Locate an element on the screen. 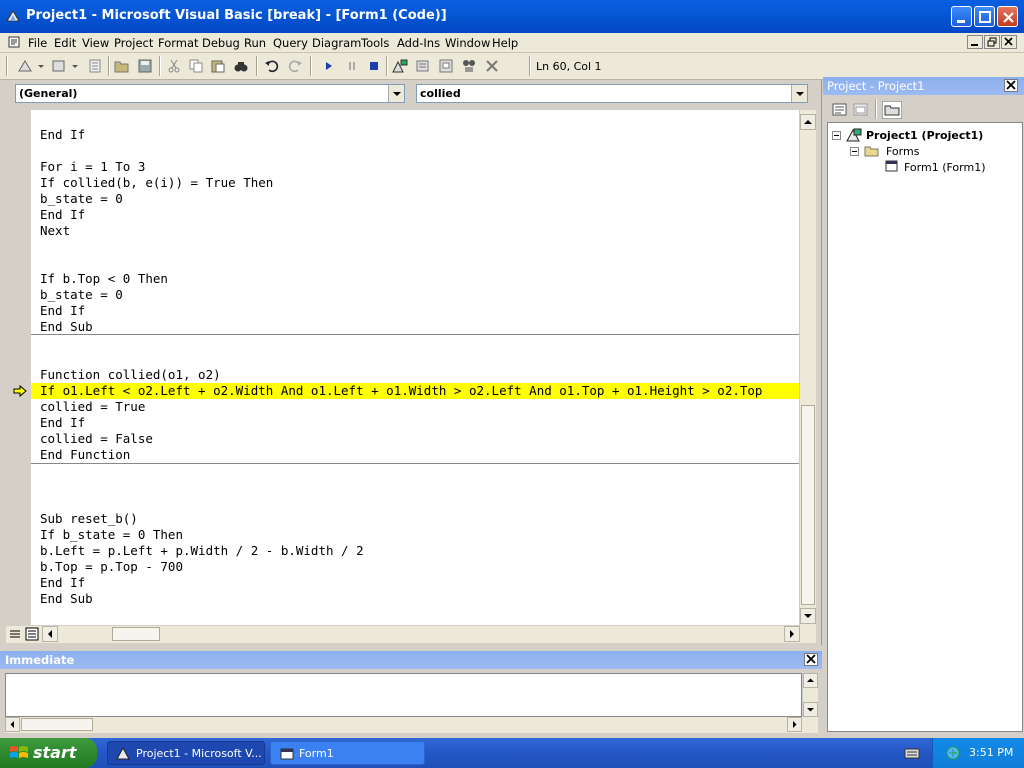 The image size is (1024, 768). mdi-close-button is located at coordinates (1009, 42).